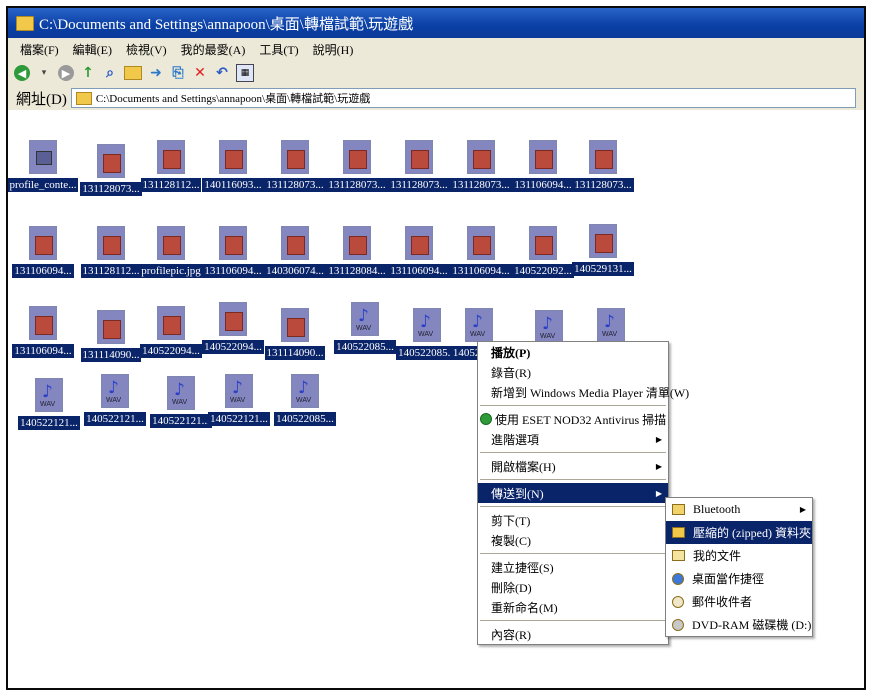 This screenshot has width=872, height=693. What do you see at coordinates (156, 73) in the screenshot?
I see `move-to-icon: ➜` at bounding box center [156, 73].